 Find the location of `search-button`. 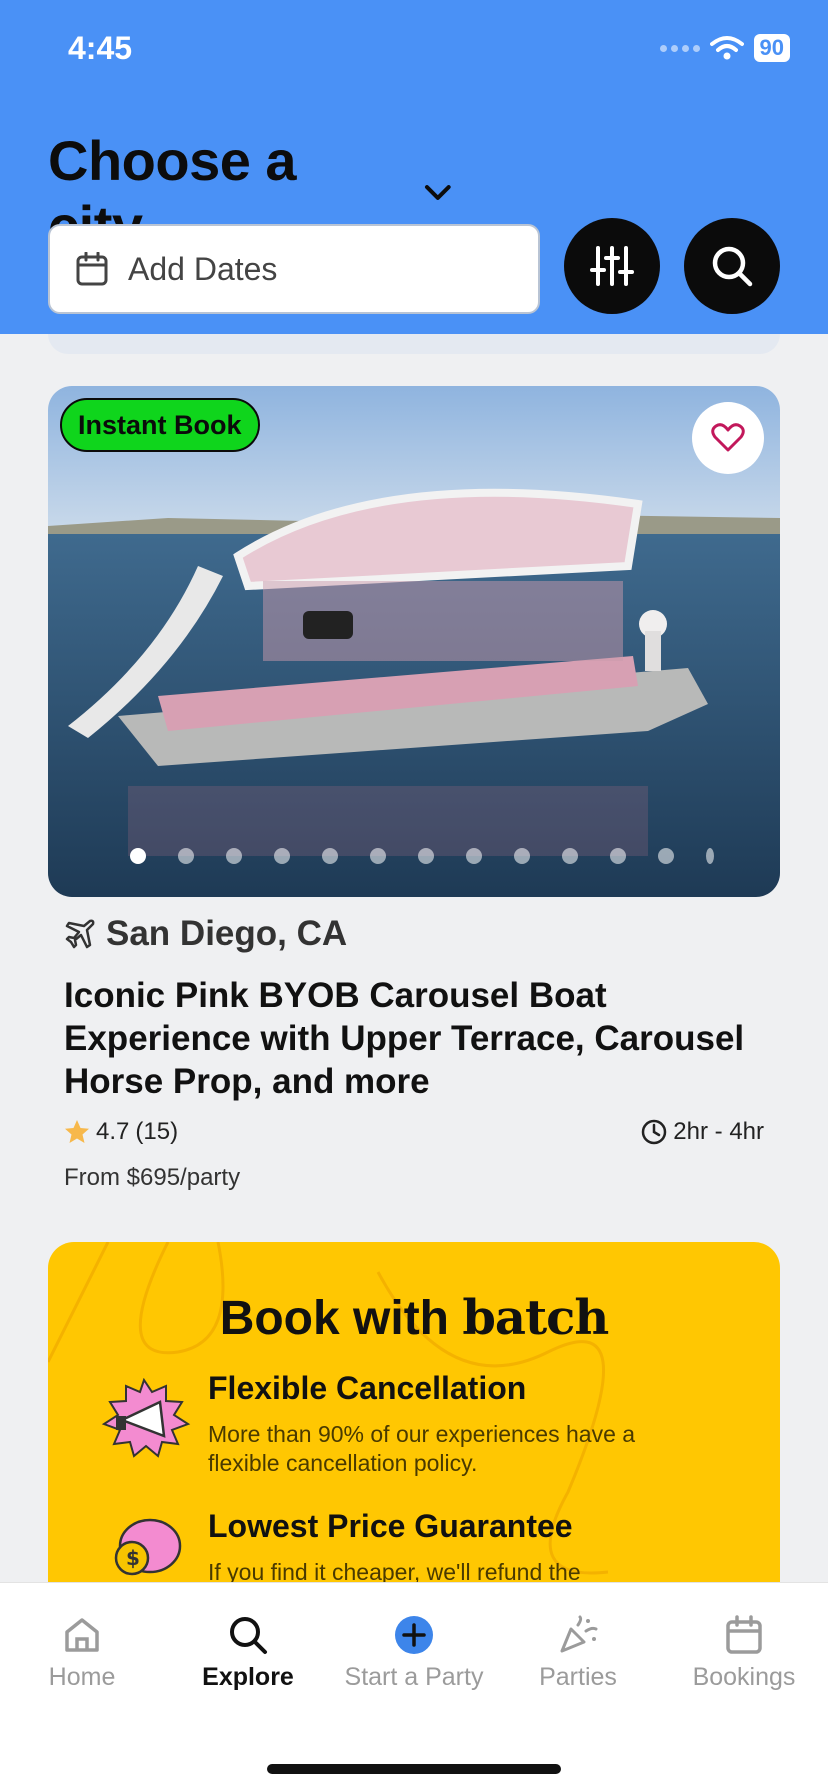

search-button is located at coordinates (732, 266).